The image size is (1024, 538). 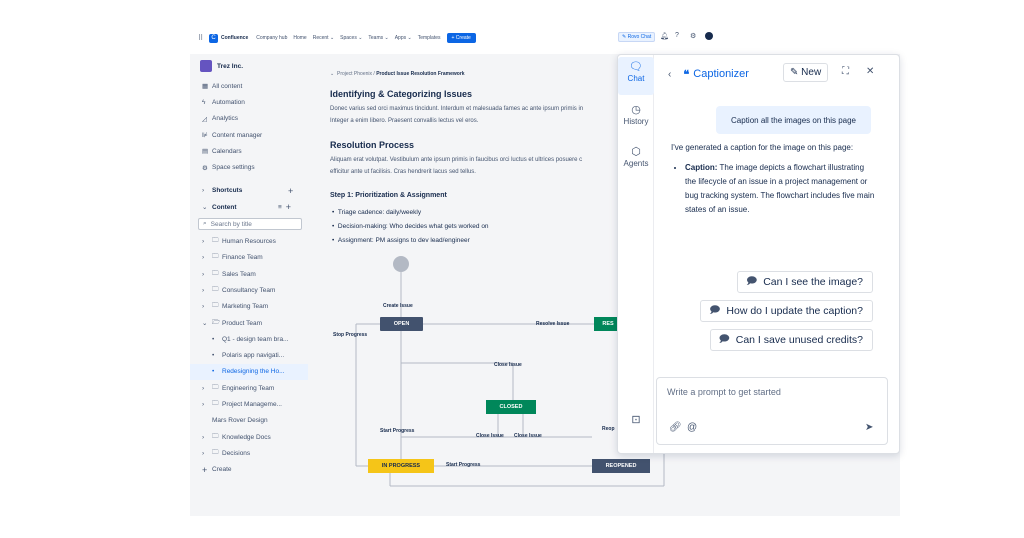 What do you see at coordinates (845, 71) in the screenshot?
I see `expand-icon: ⛶` at bounding box center [845, 71].